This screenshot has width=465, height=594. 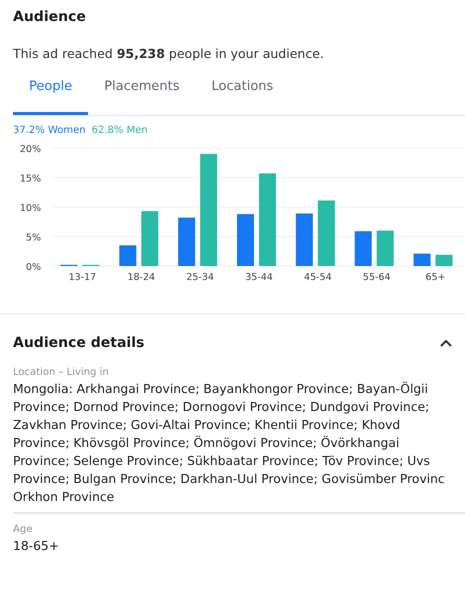 What do you see at coordinates (50, 97) in the screenshot?
I see `tab: People` at bounding box center [50, 97].